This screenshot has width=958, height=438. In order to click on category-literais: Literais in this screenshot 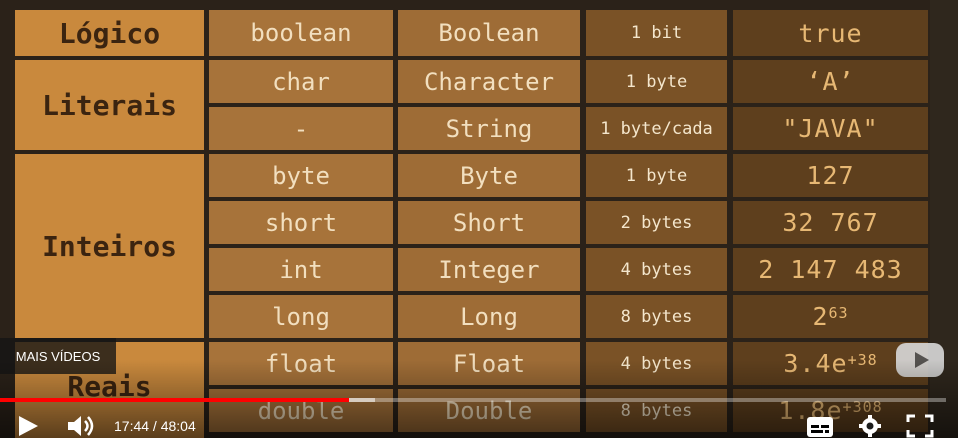, I will do `click(109, 105)`.